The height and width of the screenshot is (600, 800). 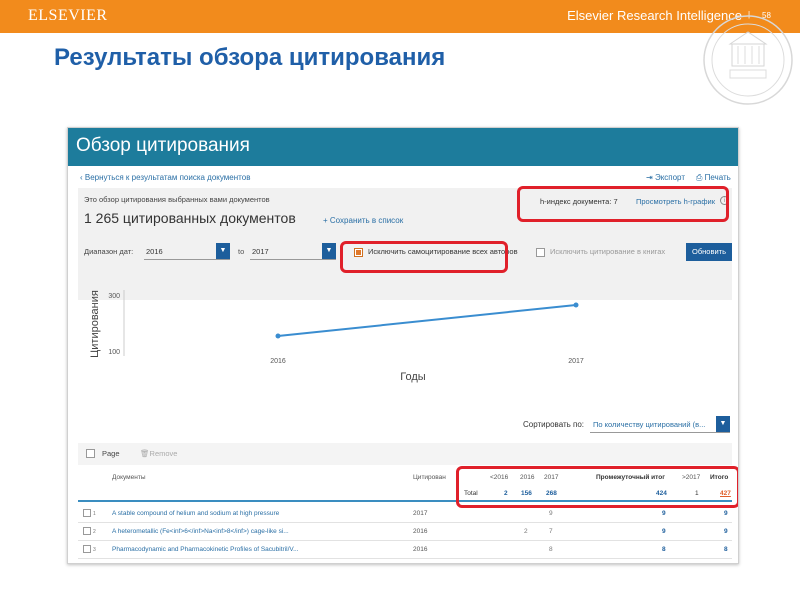 I want to click on print-button: ⎙ Печать, so click(x=713, y=178).